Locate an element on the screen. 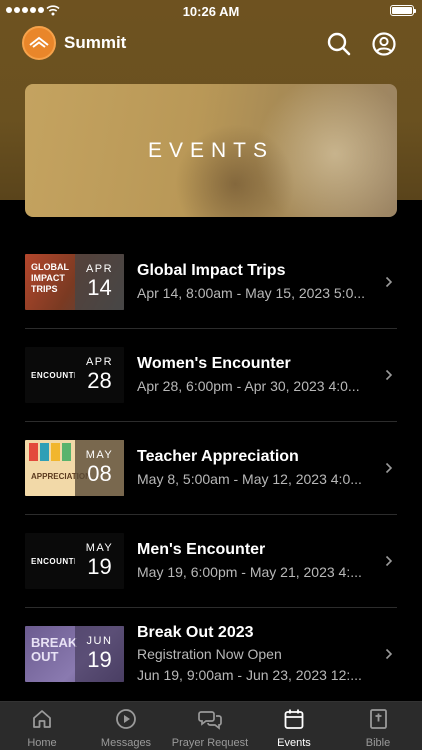  event-date-badge: APR 14 is located at coordinates (99, 282).